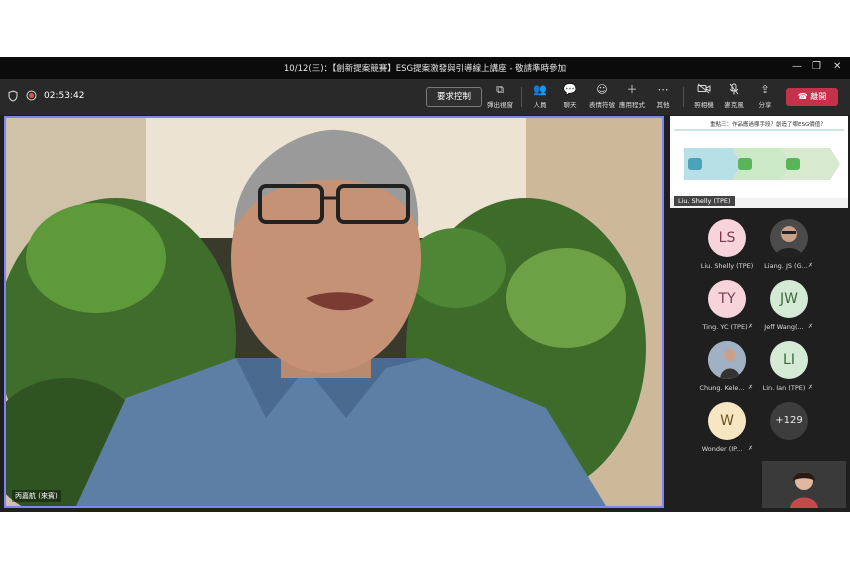 The height and width of the screenshot is (570, 850). Describe the element at coordinates (802, 96) in the screenshot. I see `phone-icon: ☎` at that location.